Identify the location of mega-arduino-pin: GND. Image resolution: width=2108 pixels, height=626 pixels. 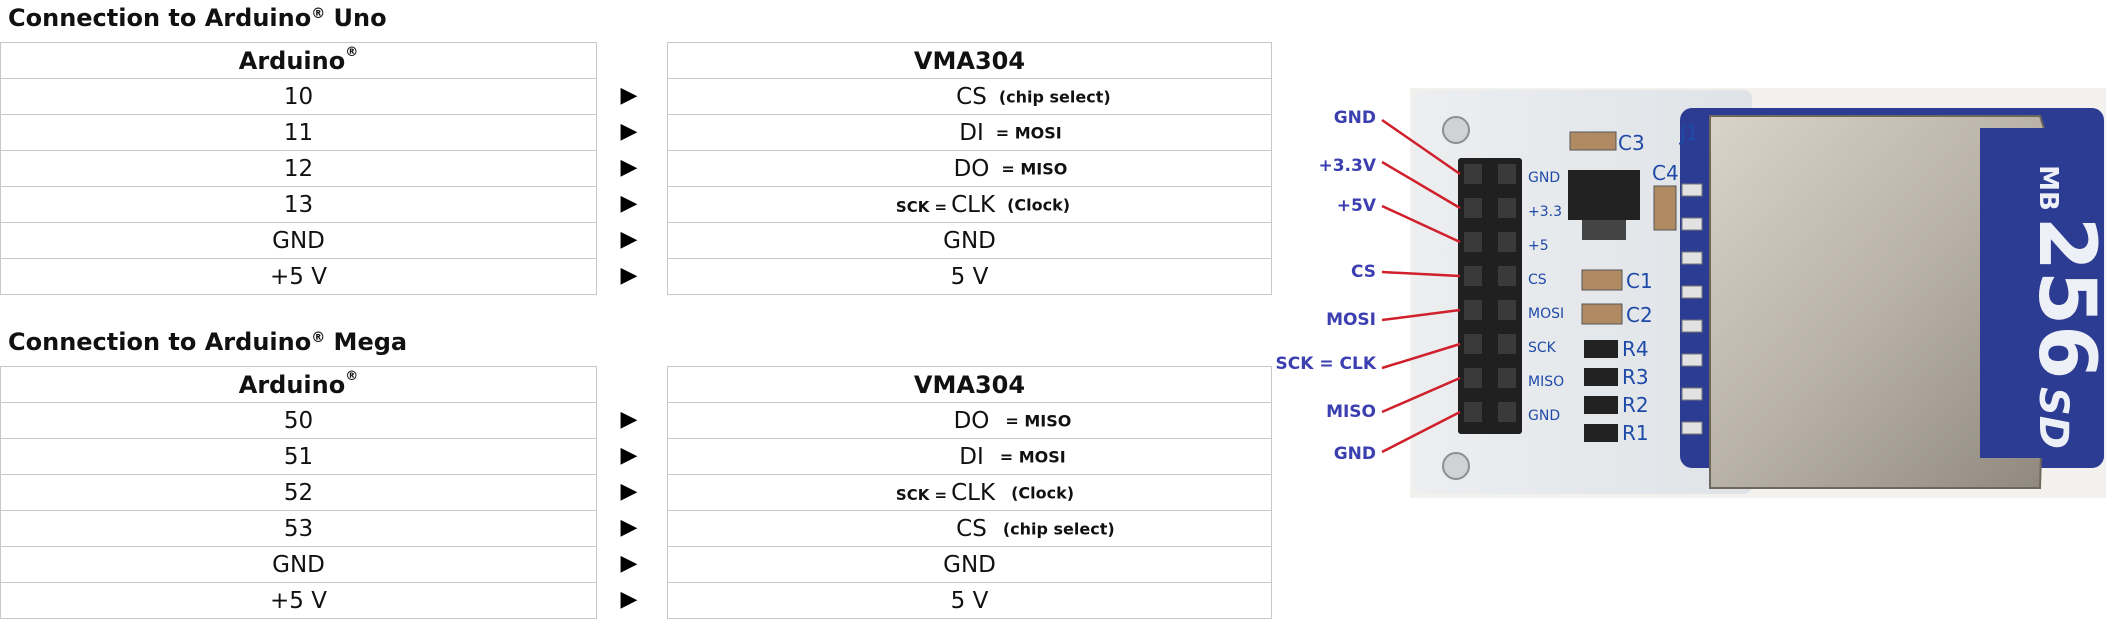
(298, 564).